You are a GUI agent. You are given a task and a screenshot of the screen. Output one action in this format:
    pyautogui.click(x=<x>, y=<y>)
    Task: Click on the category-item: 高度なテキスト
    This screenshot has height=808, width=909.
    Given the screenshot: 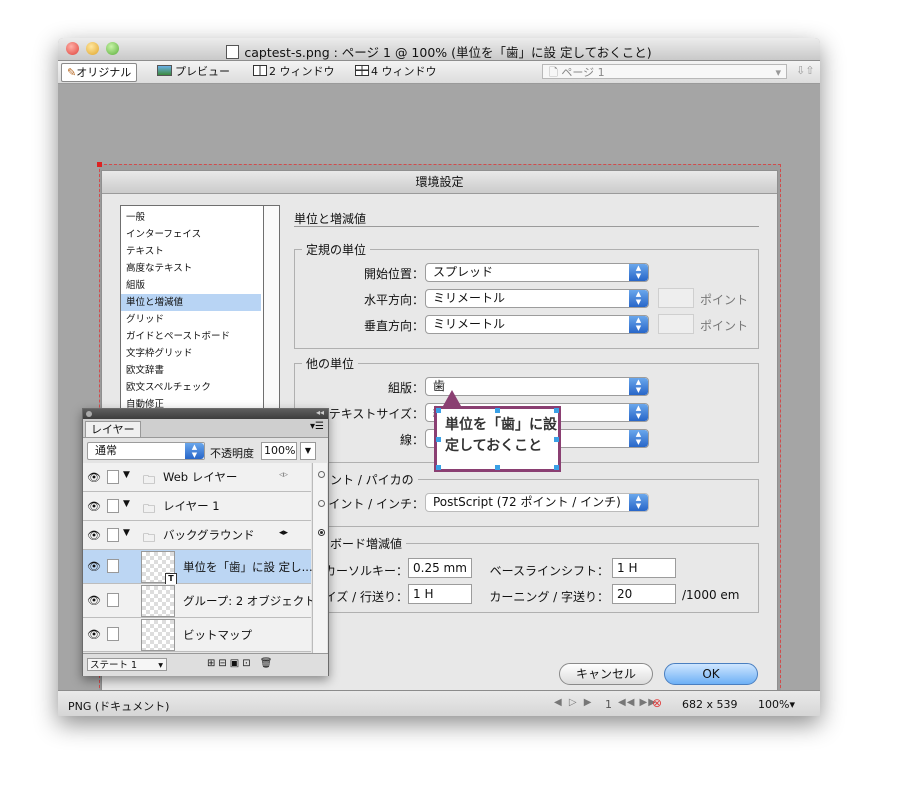 What is the action you would take?
    pyautogui.click(x=191, y=268)
    